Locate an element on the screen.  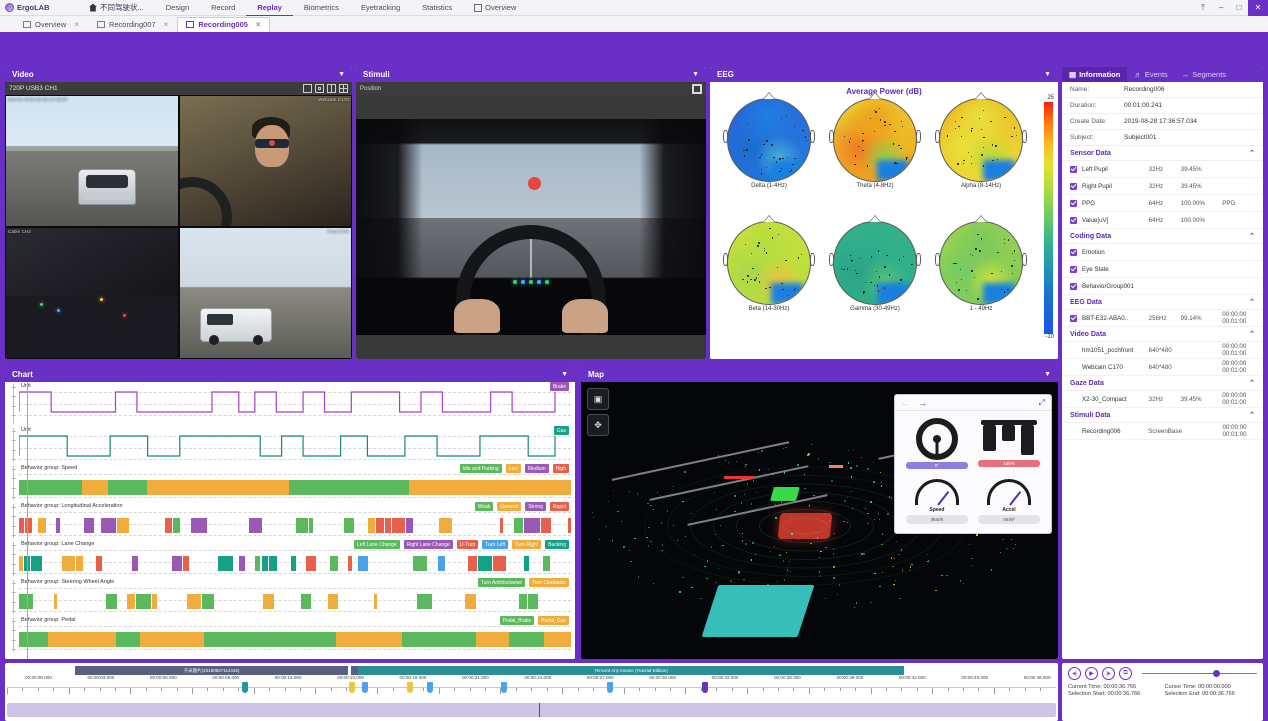
camera-icon: ▣ is located at coordinates (598, 399).